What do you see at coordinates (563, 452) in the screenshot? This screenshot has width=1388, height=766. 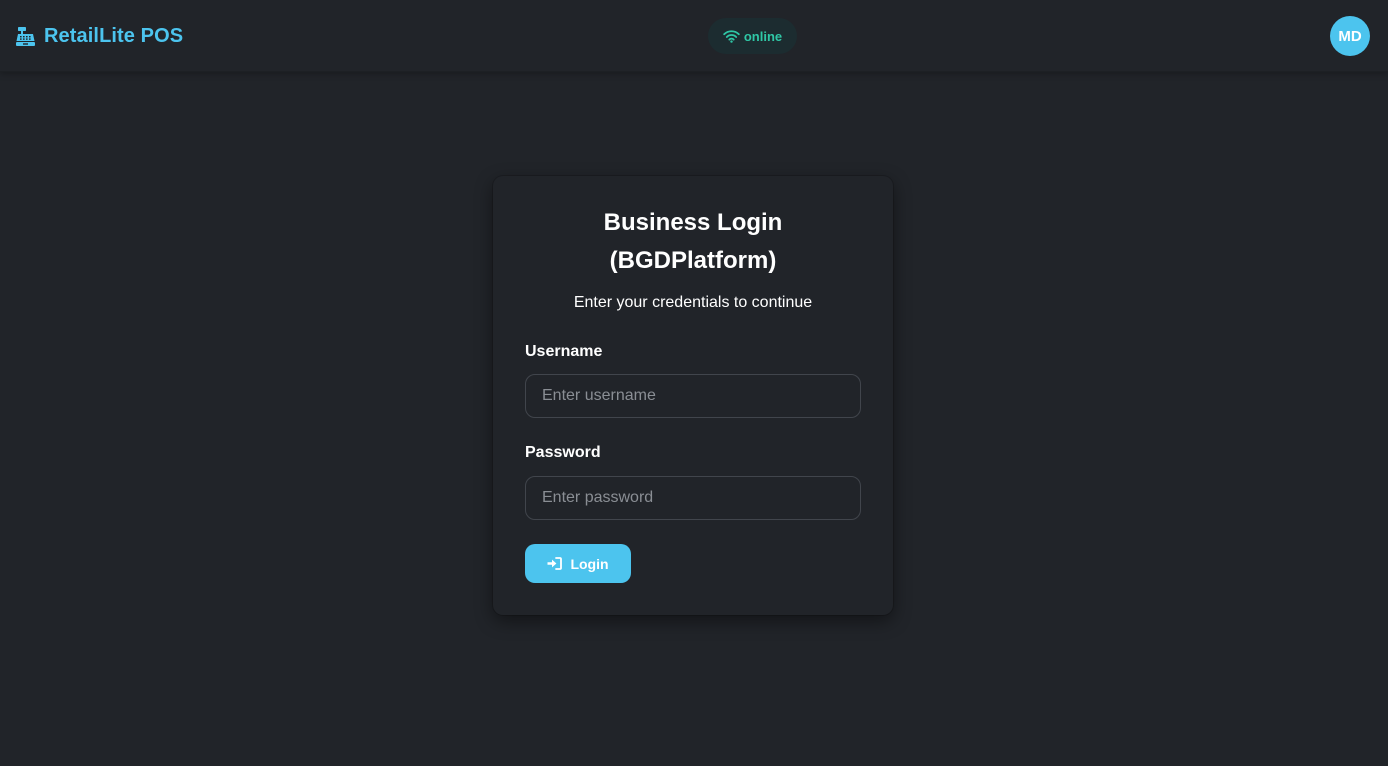 I see `password-label: Password` at bounding box center [563, 452].